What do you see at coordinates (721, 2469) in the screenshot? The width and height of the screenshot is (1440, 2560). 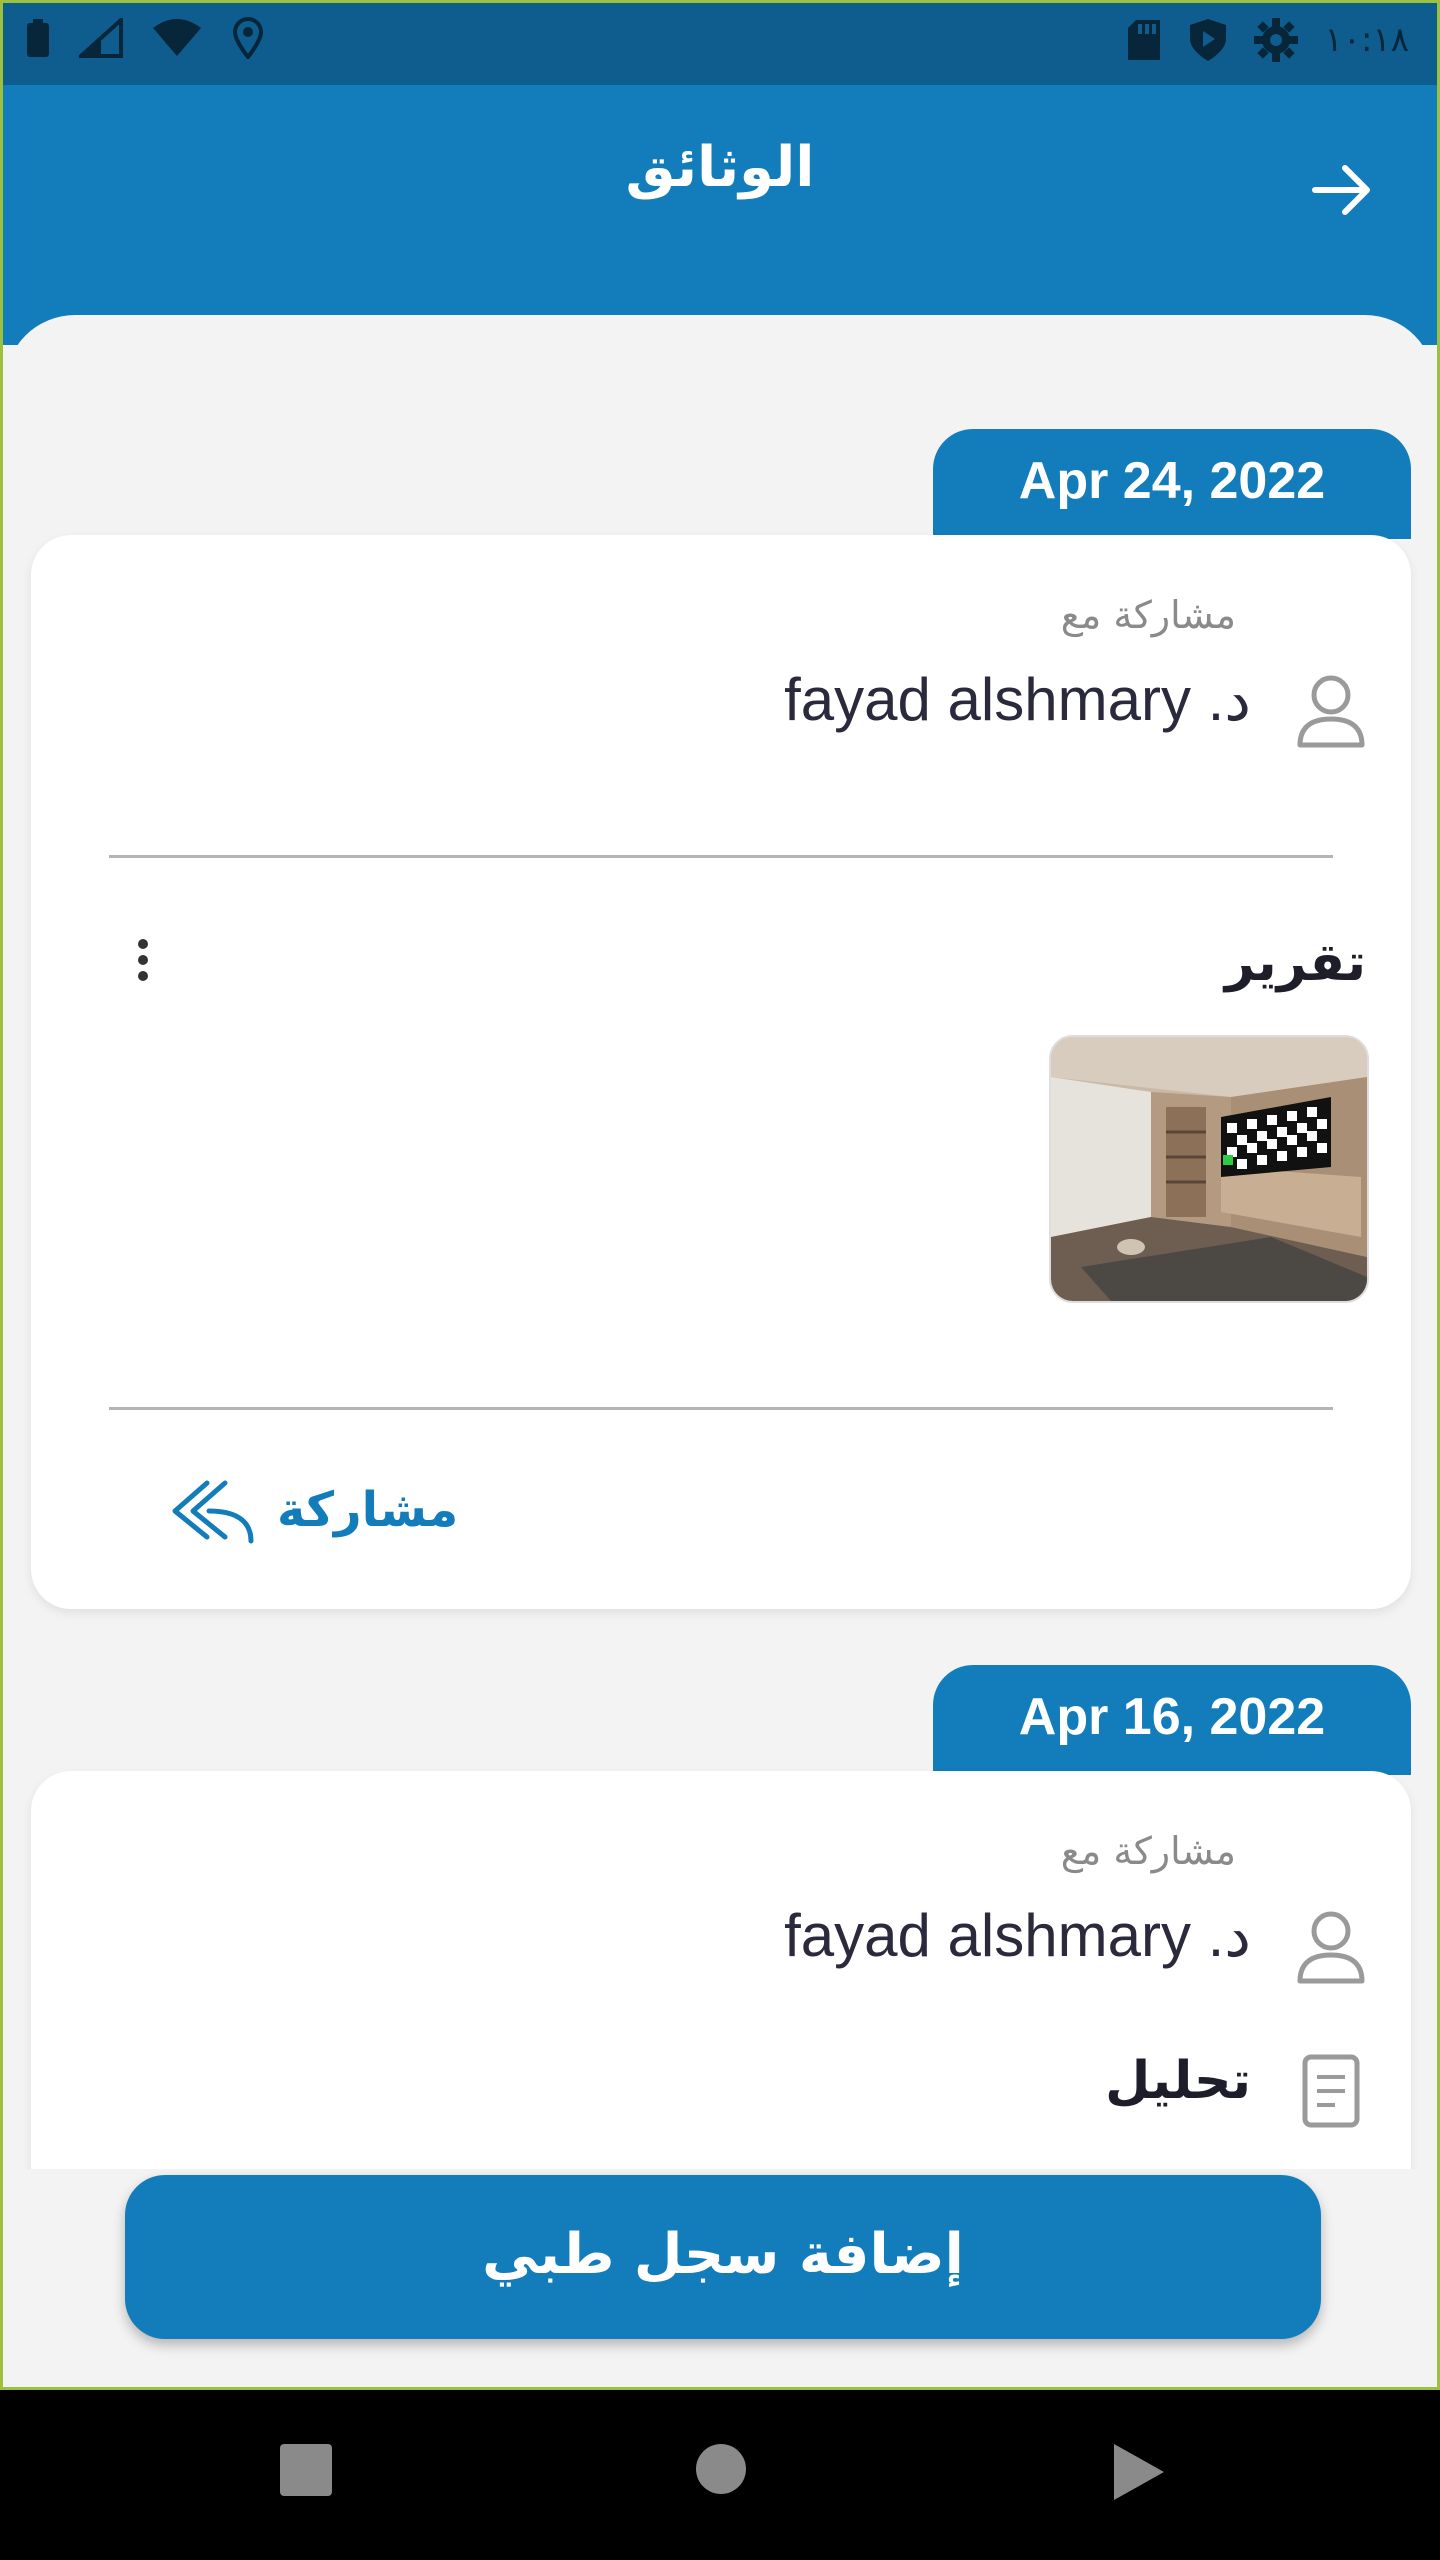 I see `home-icon` at bounding box center [721, 2469].